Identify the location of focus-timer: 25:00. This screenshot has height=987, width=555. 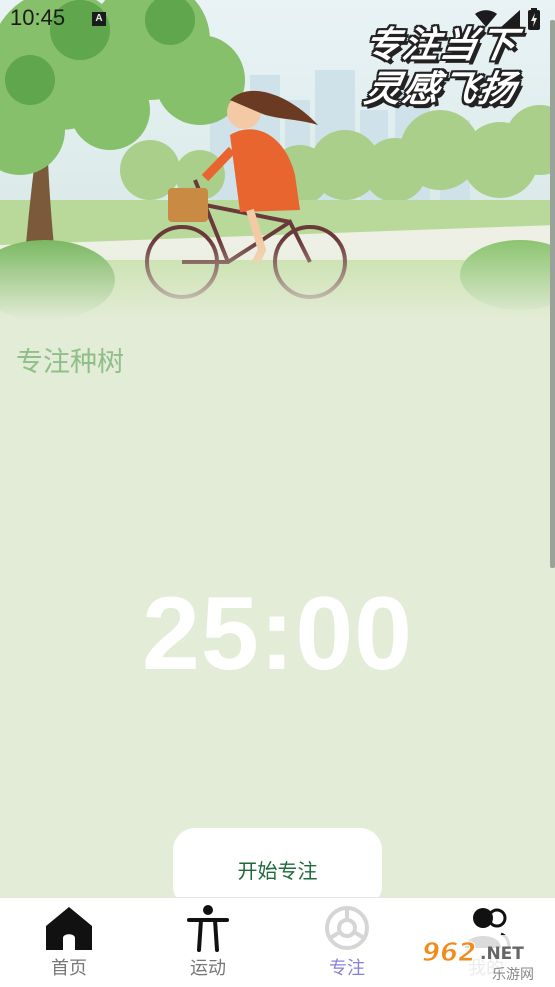
(277, 634).